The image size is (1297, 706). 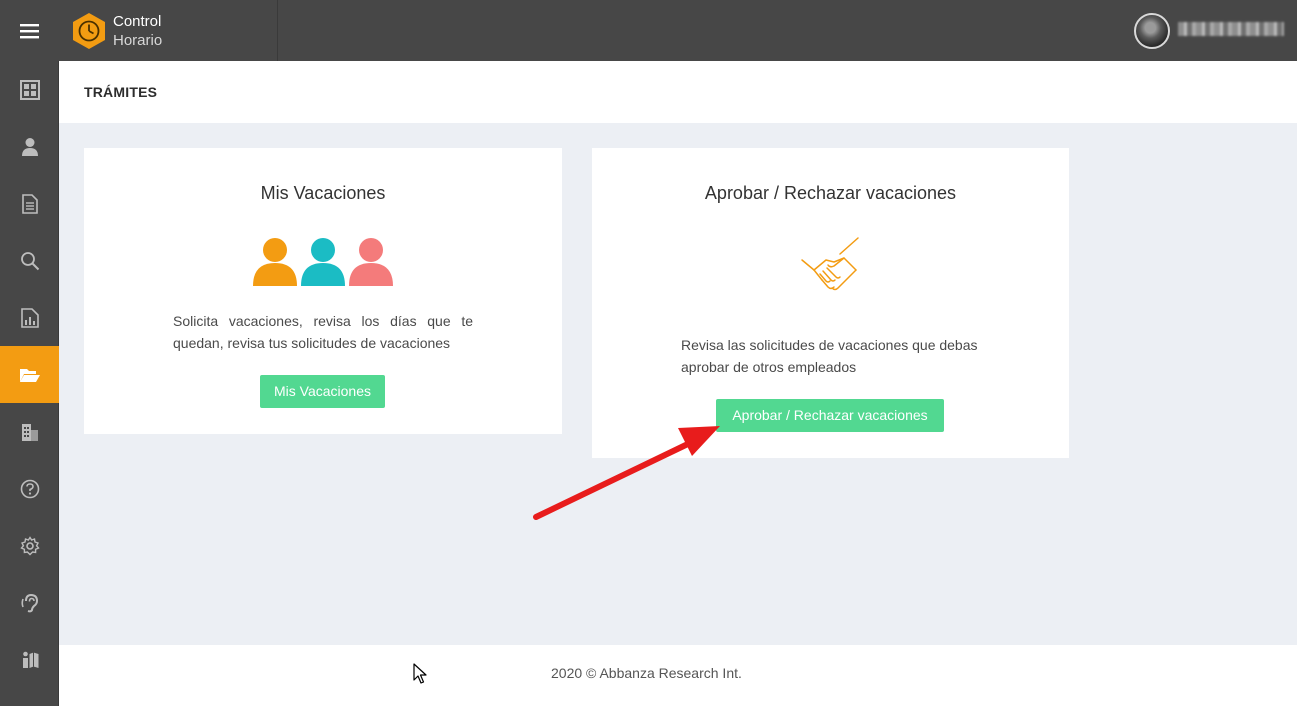 I want to click on user-name-blurred, so click(x=1231, y=29).